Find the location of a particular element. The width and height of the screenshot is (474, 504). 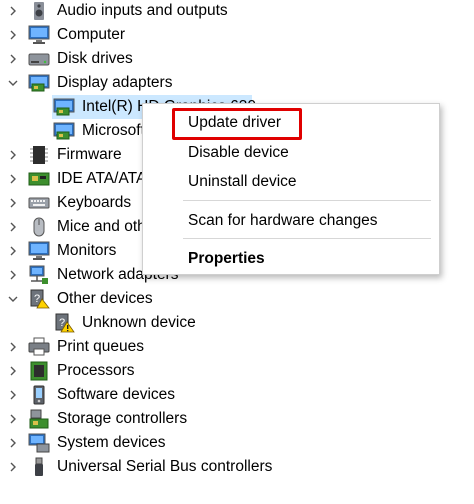

tree-item-label: Processors is located at coordinates (96, 370).